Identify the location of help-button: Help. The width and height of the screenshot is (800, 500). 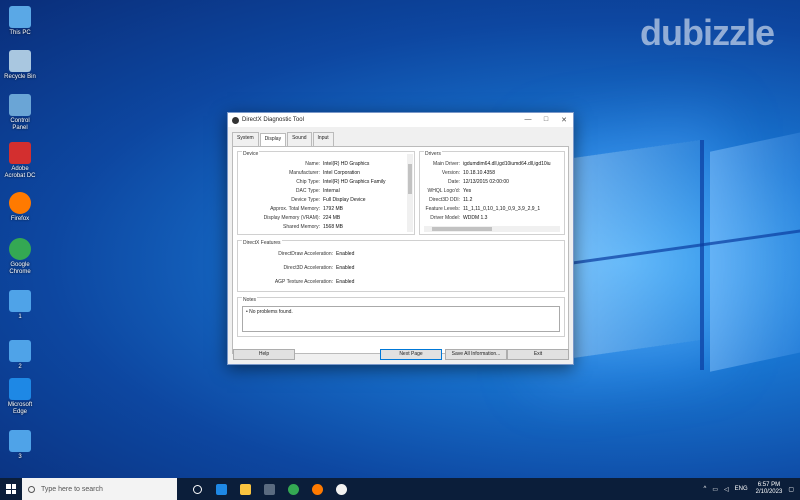
(264, 354).